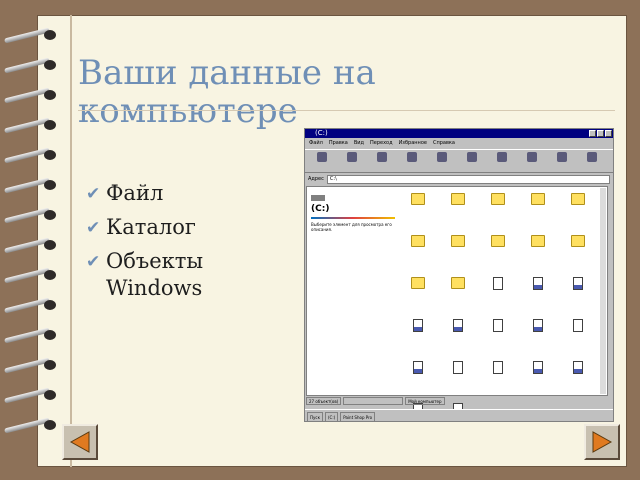 Image resolution: width=640 pixels, height=480 pixels. I want to click on address-field: C:\, so click(468, 179).